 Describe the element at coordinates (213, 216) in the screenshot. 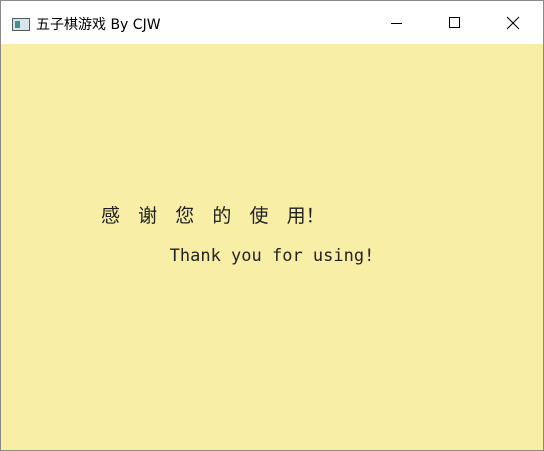

I see `thanks-message-chinese: 感 谢 您 的 使 用！` at that location.